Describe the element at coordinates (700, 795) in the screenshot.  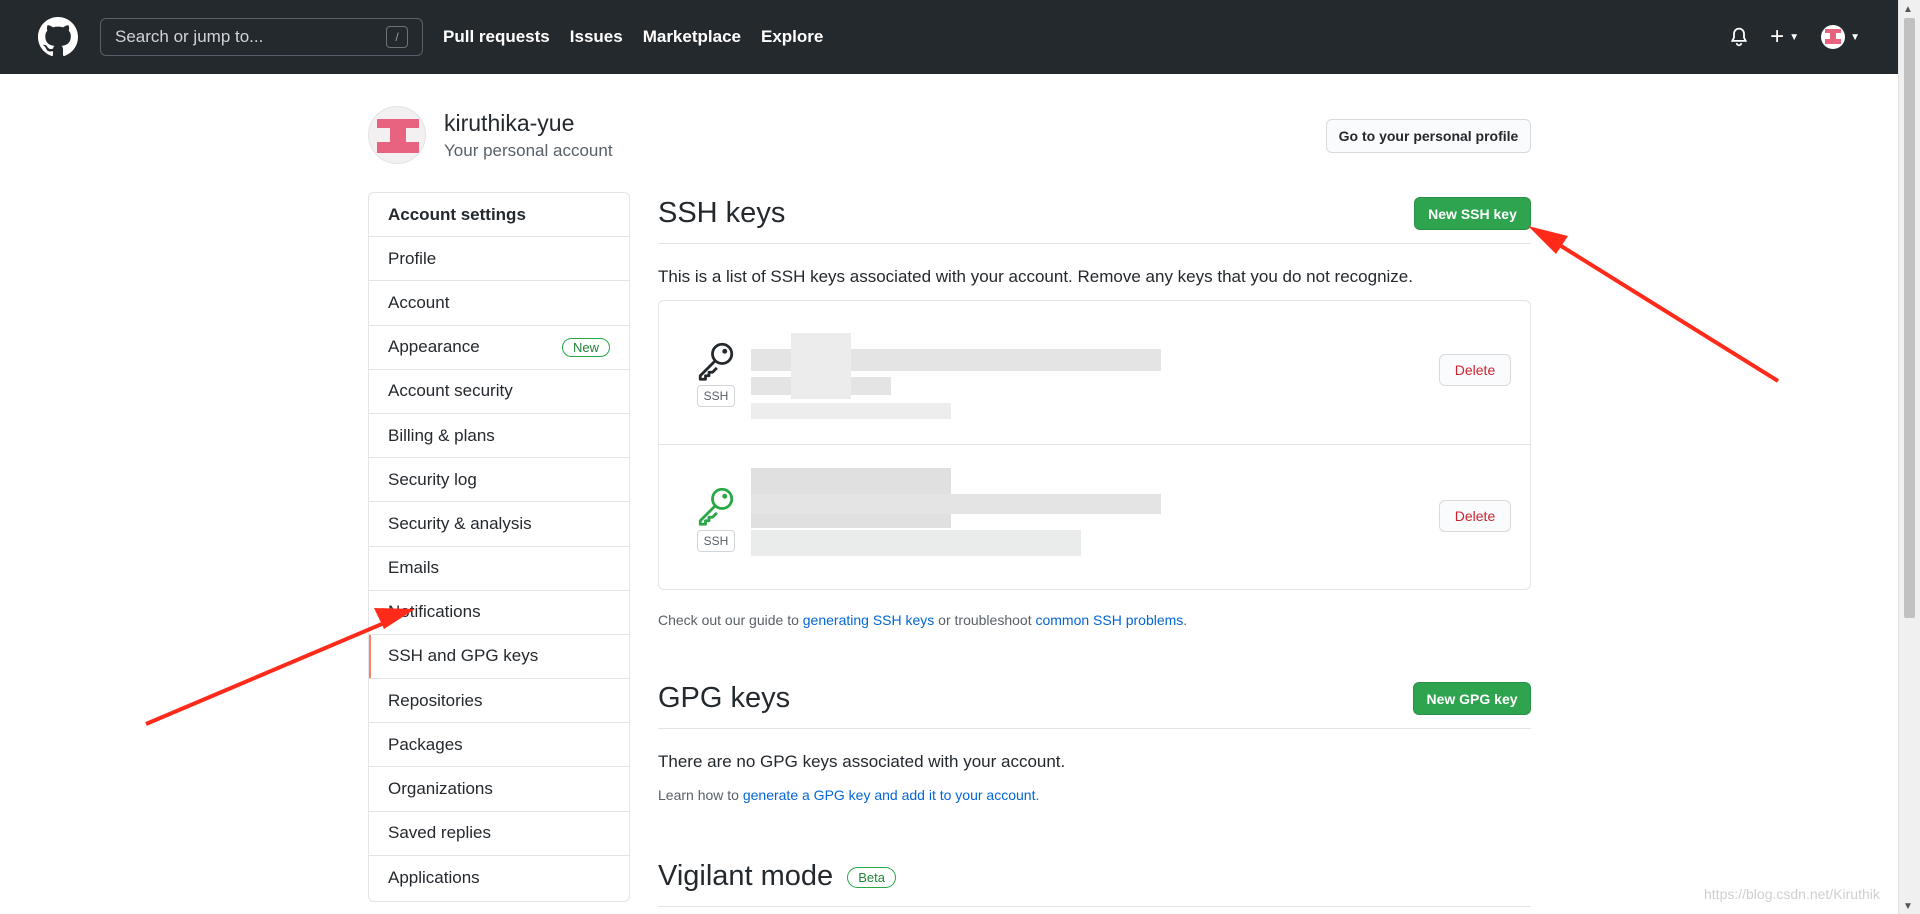
I see `help-text-prefix: Learn how to` at that location.